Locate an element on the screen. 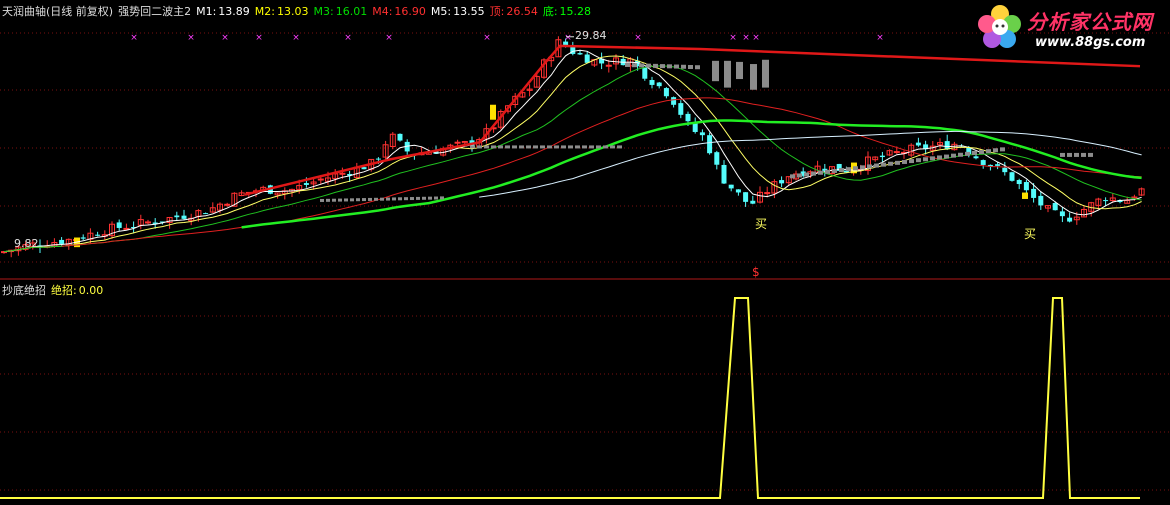 This screenshot has height=505, width=1170. m5-value: 13.55 is located at coordinates (469, 11).